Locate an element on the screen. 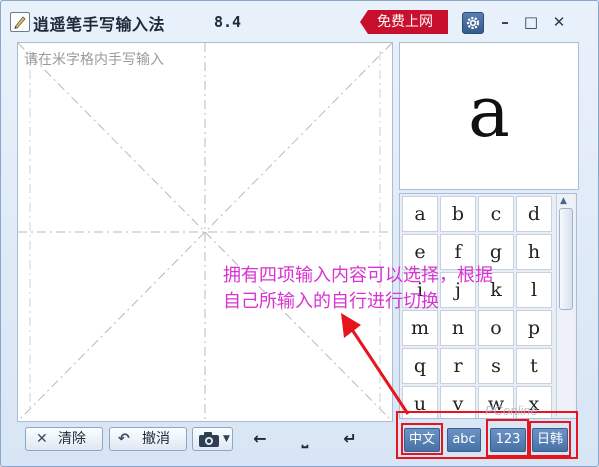  settings-button is located at coordinates (473, 23).